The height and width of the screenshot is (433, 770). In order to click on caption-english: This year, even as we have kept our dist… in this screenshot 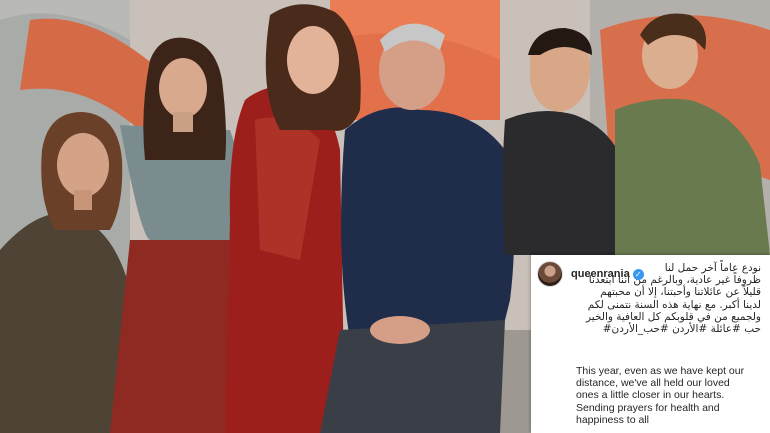, I will do `click(671, 395)`.